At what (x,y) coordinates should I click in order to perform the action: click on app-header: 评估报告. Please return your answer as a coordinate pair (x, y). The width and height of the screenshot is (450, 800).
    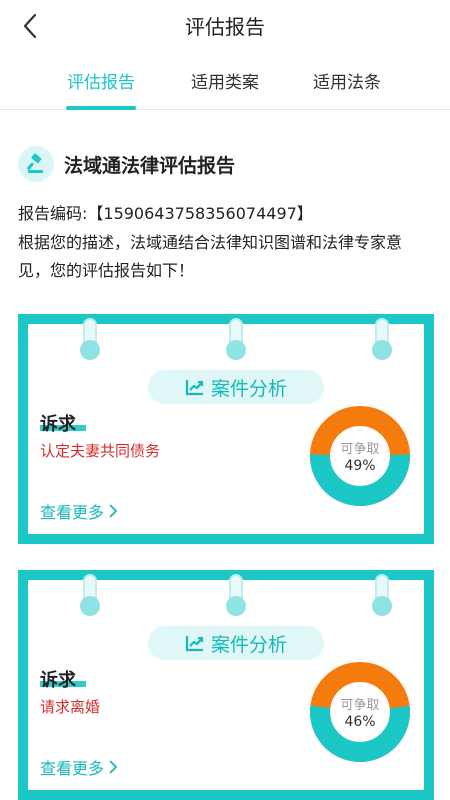
    Looking at the image, I should click on (225, 26).